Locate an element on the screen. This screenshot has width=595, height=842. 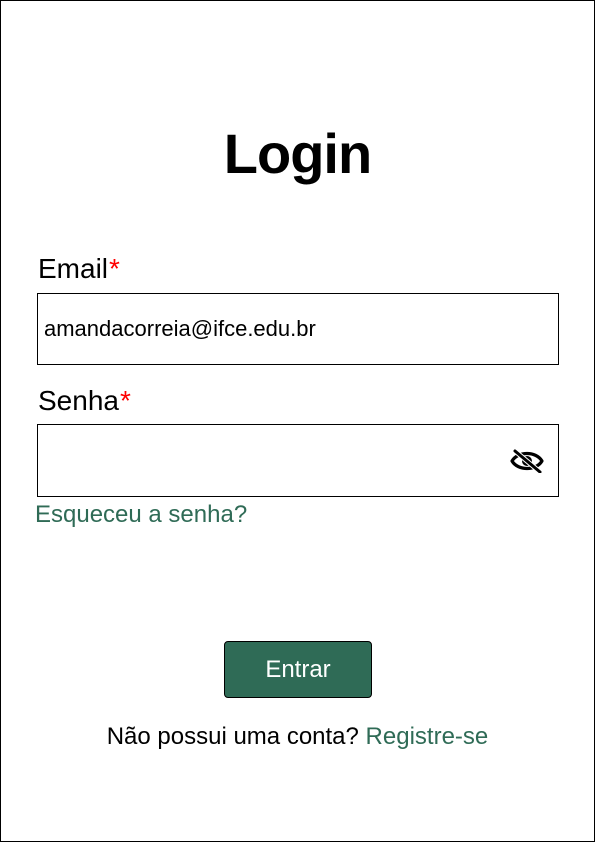
forgot-password-link: Esqueceu a senha? is located at coordinates (141, 515).